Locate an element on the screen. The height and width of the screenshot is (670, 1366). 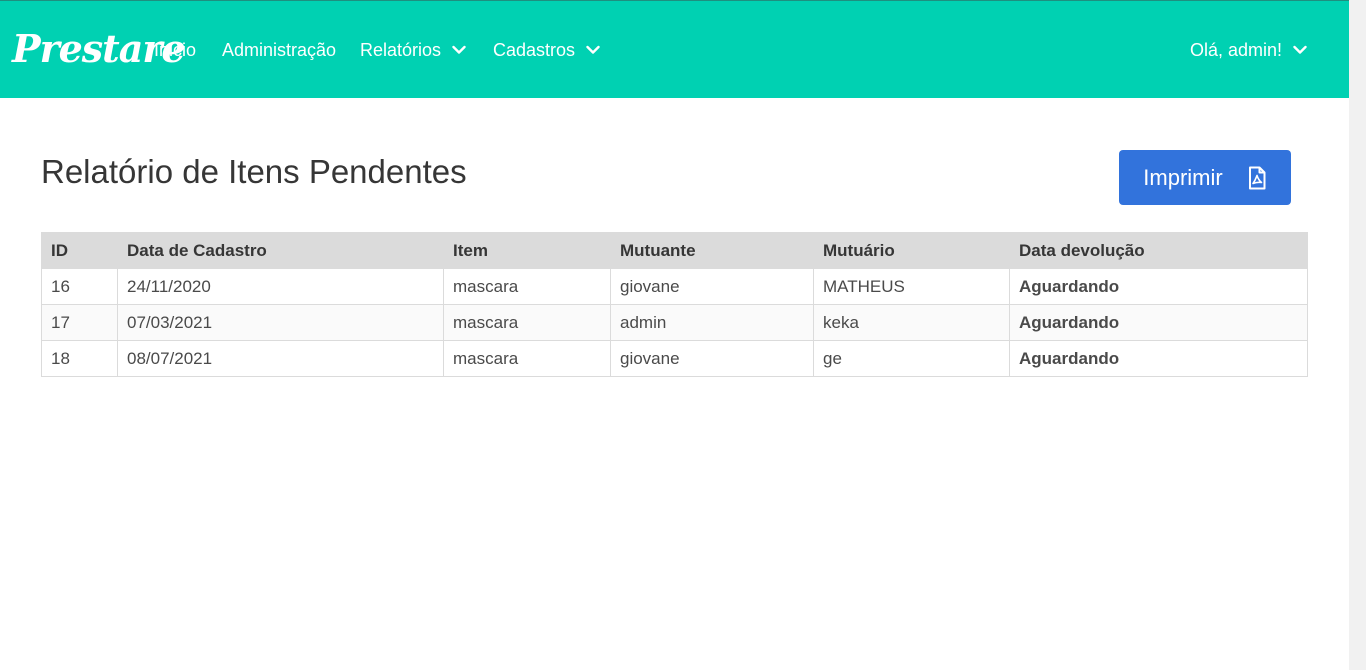
user-menu: Olá, admin! is located at coordinates (1249, 50).